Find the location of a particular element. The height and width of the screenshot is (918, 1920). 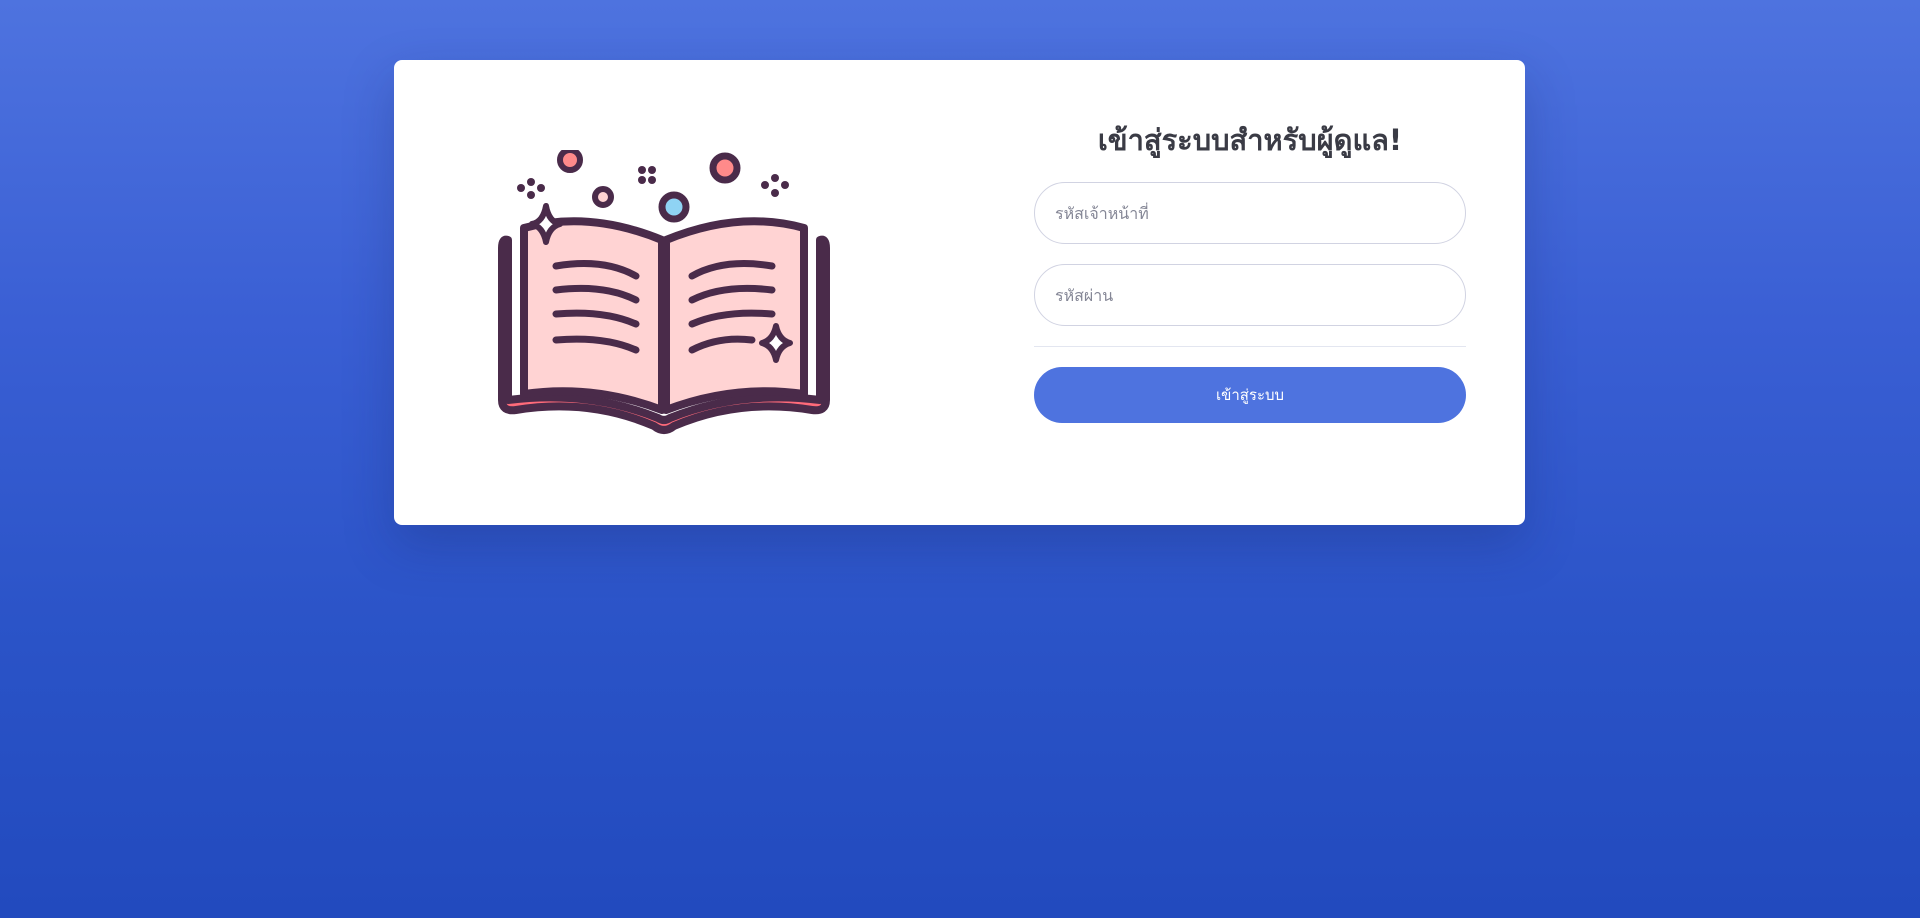

open-book-icon is located at coordinates (664, 293).